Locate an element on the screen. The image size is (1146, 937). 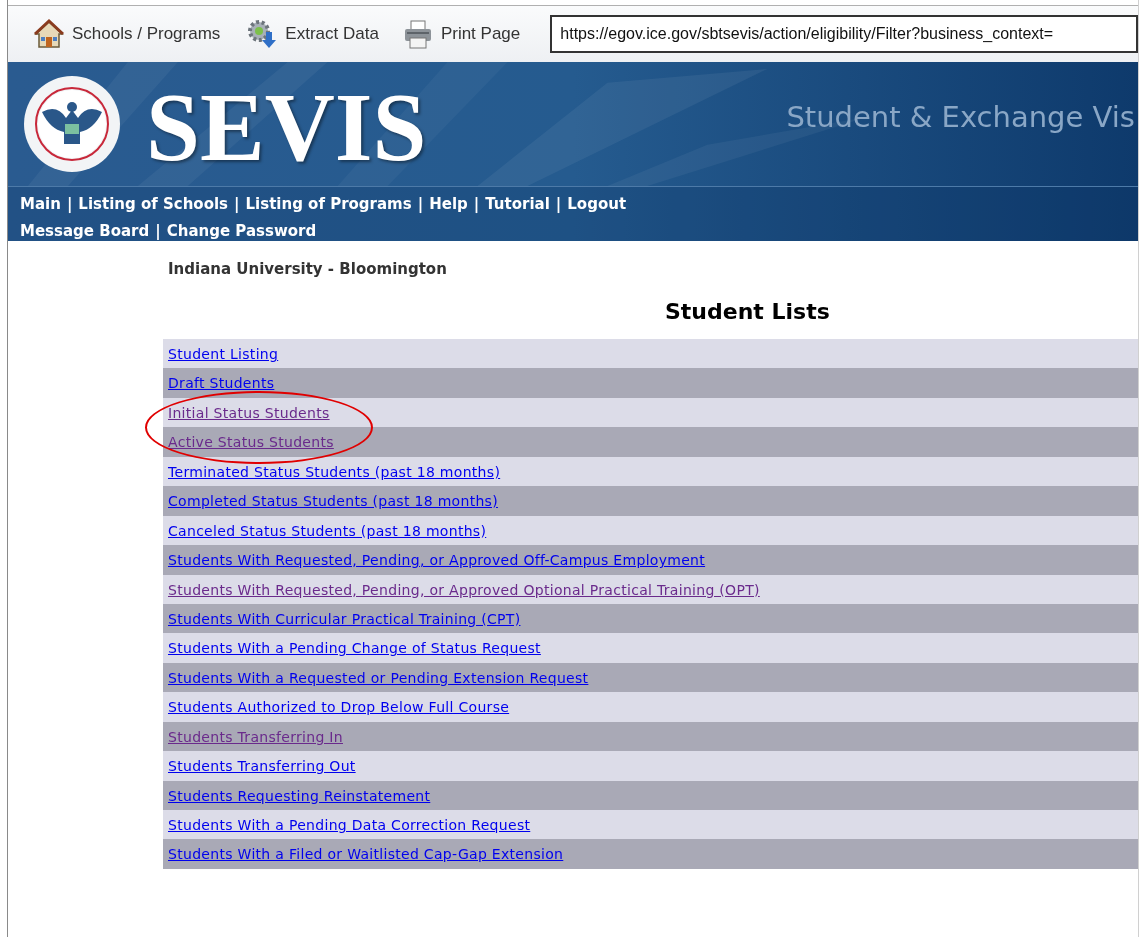
school-name: Indiana University - Bloomington is located at coordinates (308, 269).